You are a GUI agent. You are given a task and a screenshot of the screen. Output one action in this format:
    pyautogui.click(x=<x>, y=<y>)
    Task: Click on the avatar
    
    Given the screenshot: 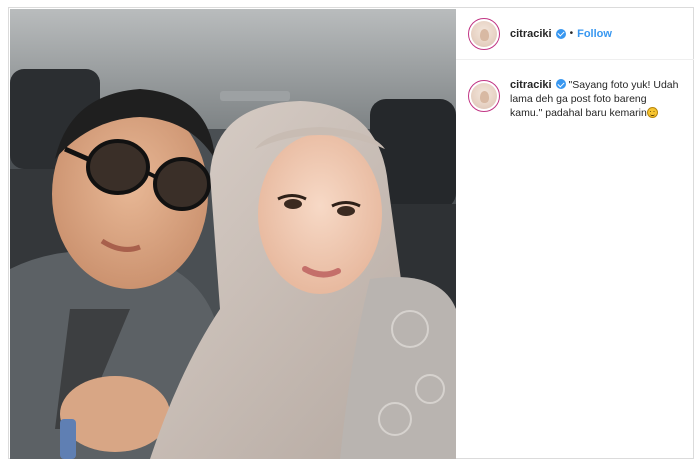 What is the action you would take?
    pyautogui.click(x=484, y=33)
    